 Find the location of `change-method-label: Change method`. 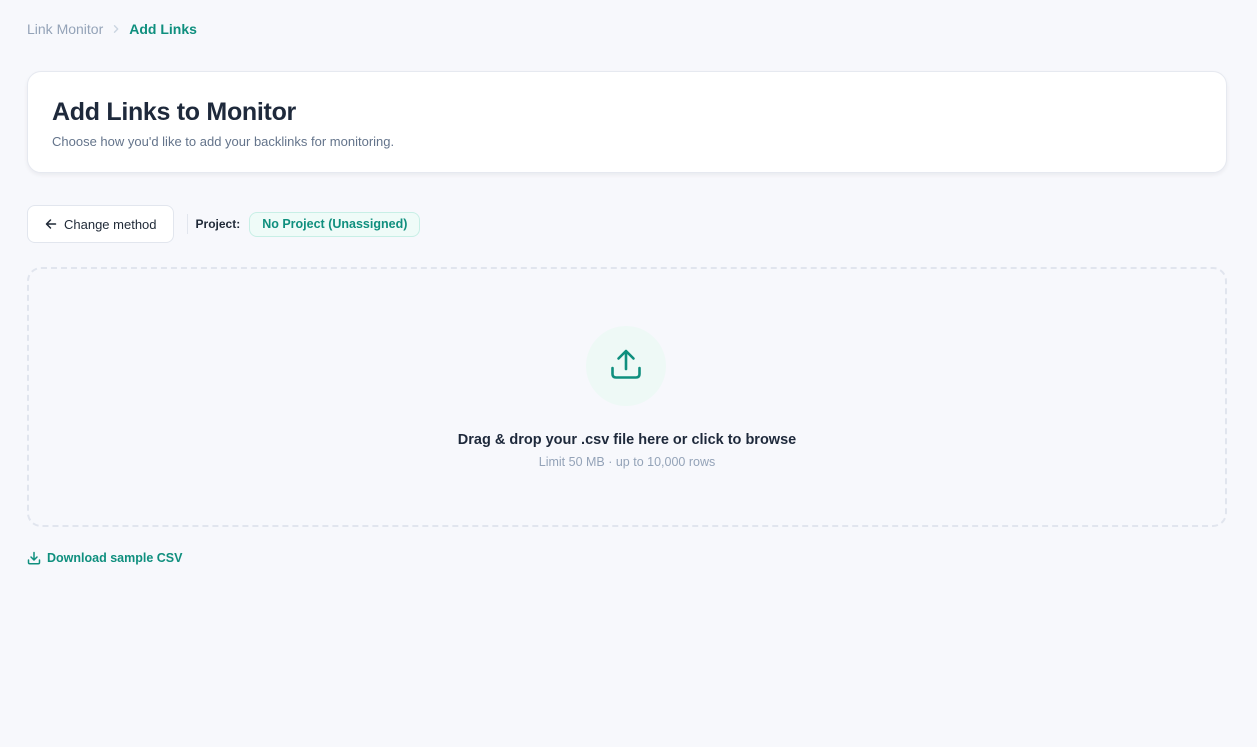

change-method-label: Change method is located at coordinates (110, 224).